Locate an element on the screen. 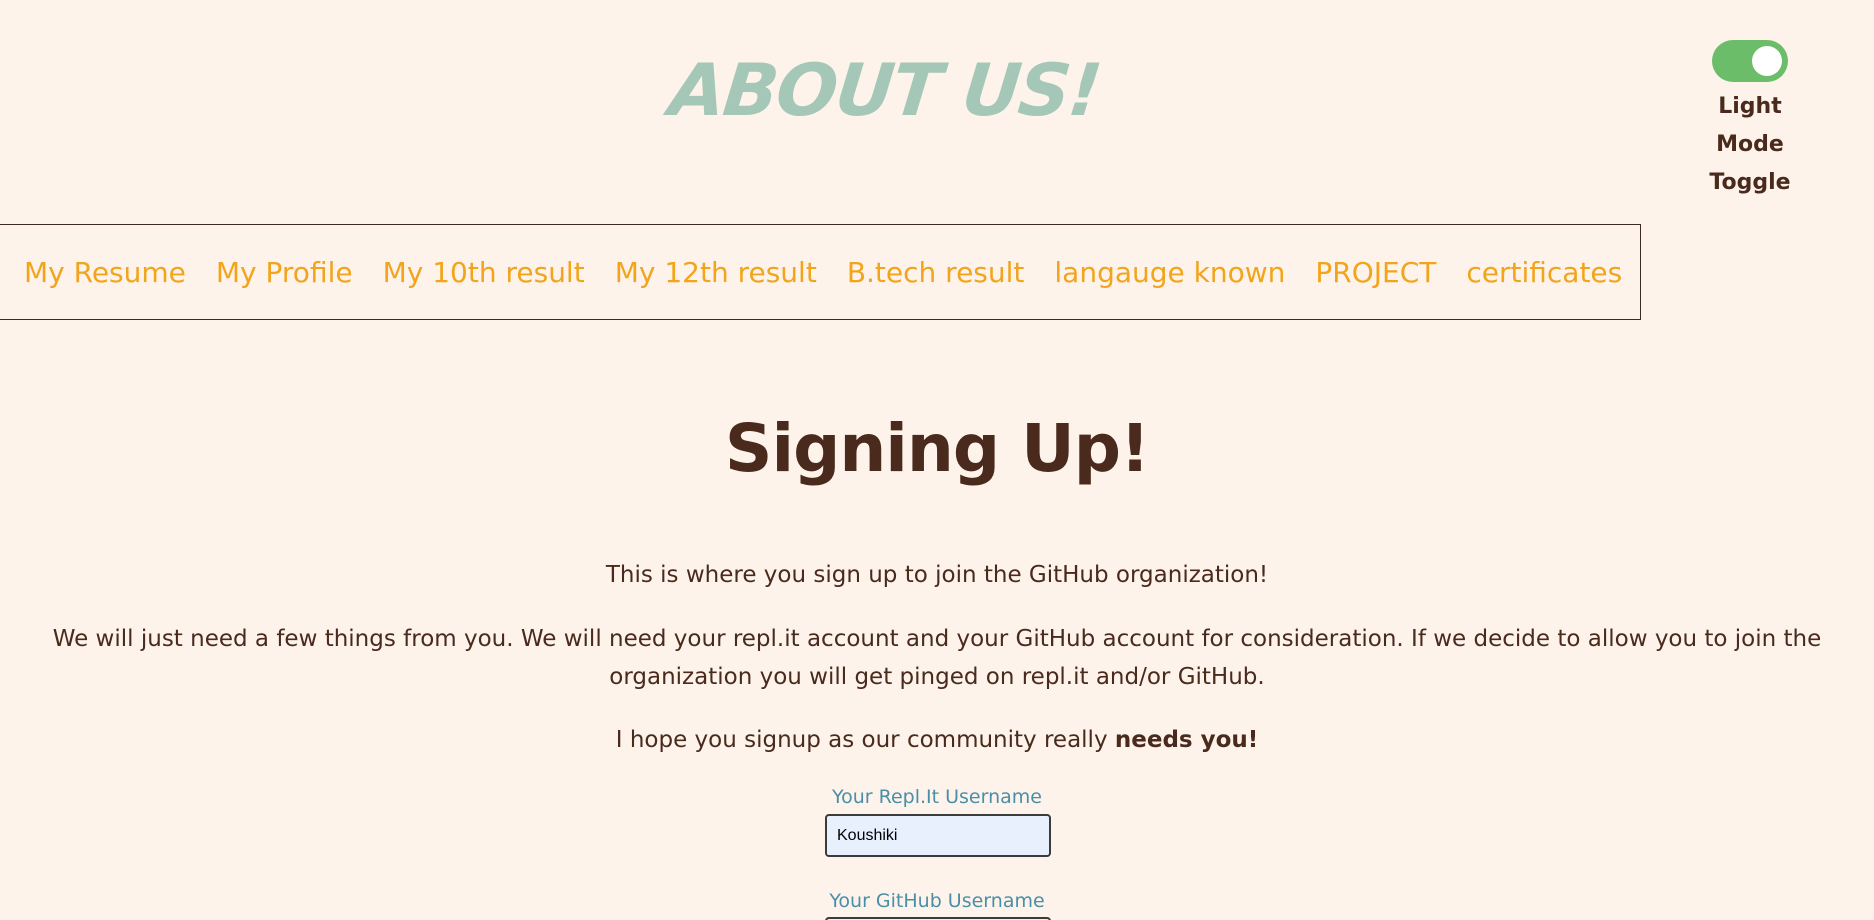 This screenshot has height=920, width=1874. toggle-label-mode: Mode is located at coordinates (1750, 144).